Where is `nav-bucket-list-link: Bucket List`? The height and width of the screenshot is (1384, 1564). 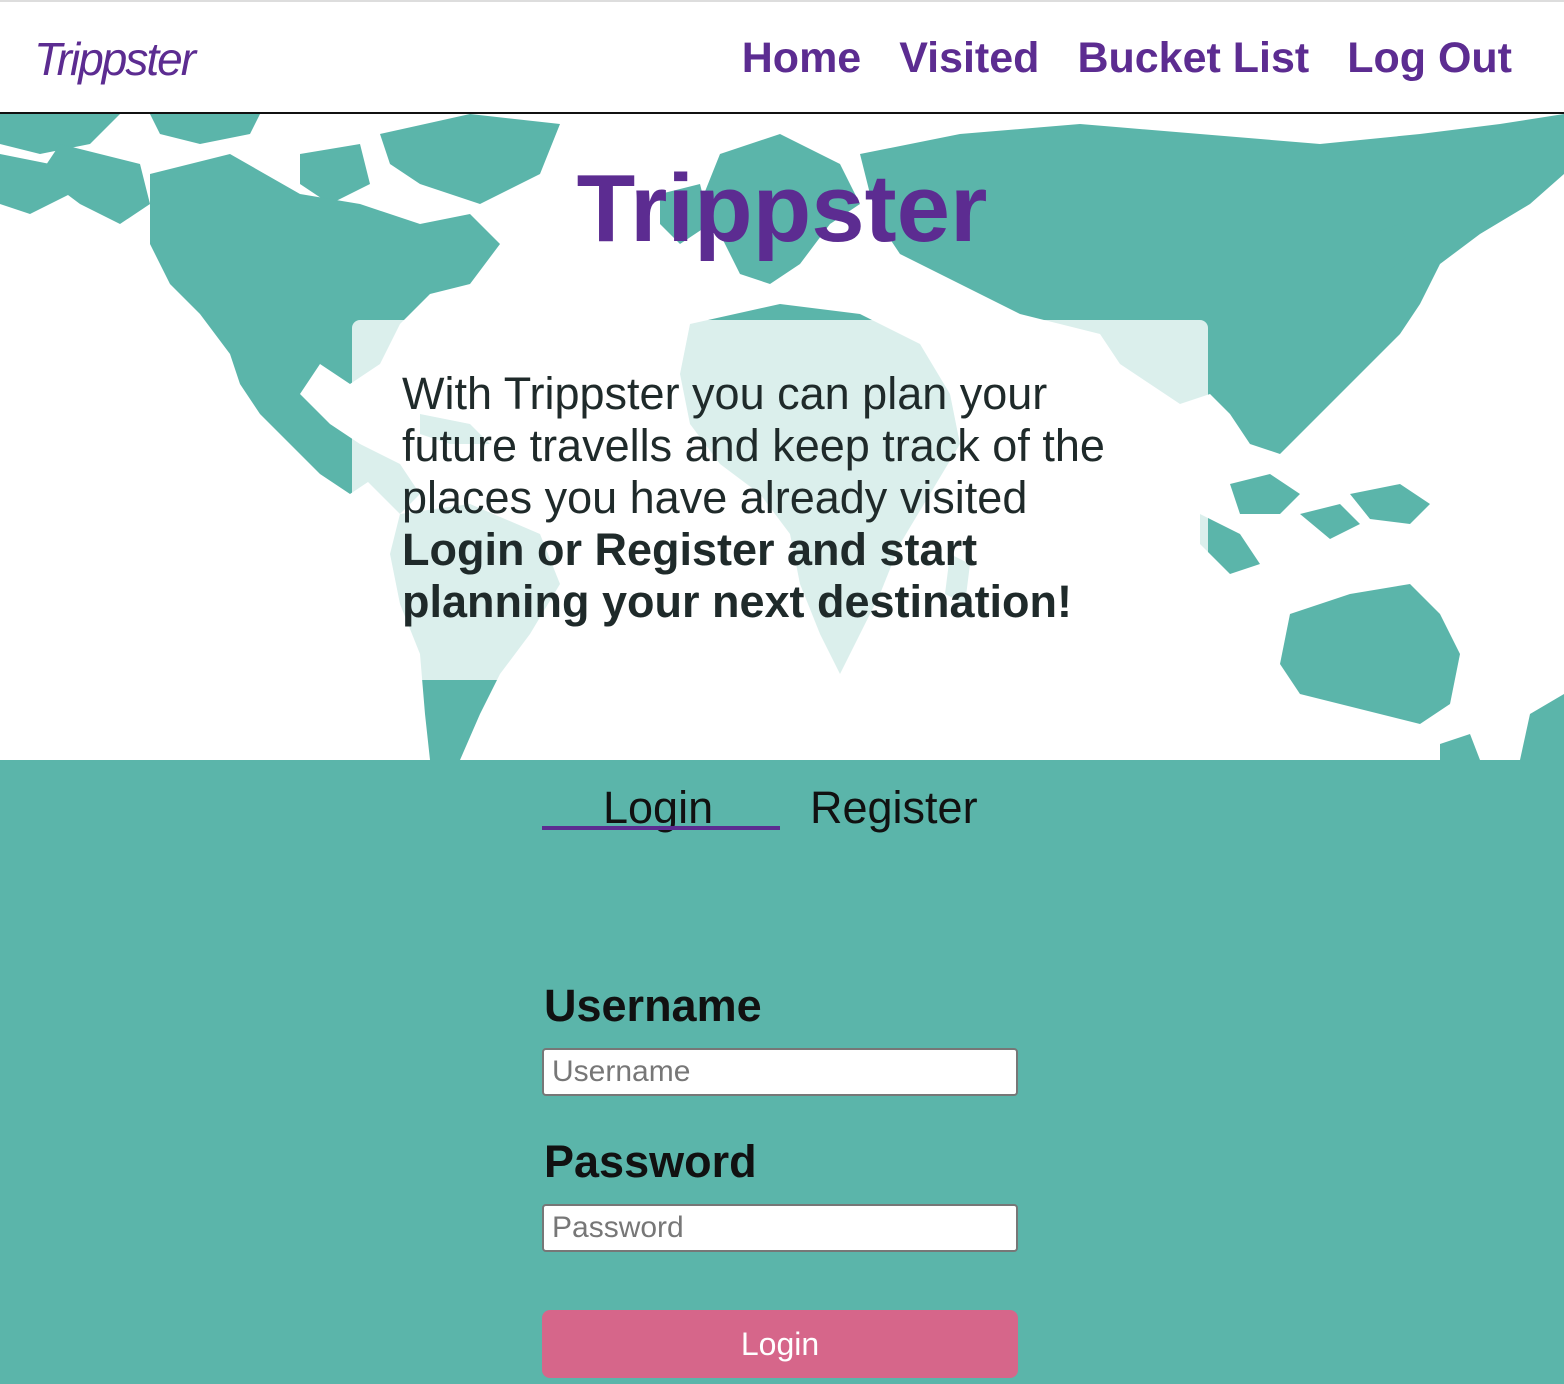 nav-bucket-list-link: Bucket List is located at coordinates (1193, 58).